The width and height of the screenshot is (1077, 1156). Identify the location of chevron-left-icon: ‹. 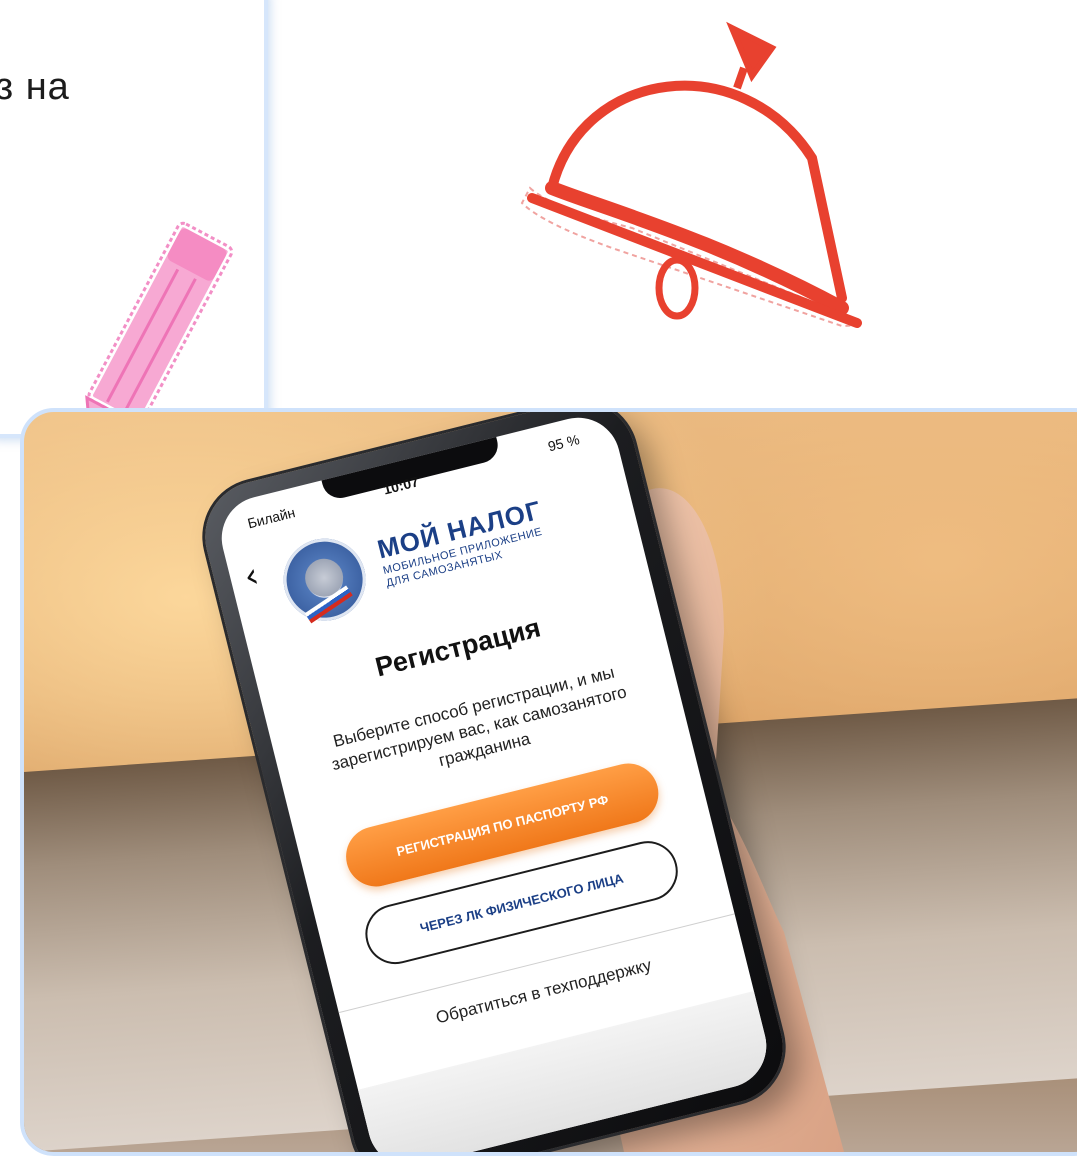
(251, 576).